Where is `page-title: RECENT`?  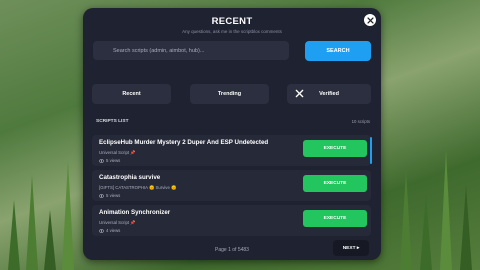 page-title: RECENT is located at coordinates (232, 21).